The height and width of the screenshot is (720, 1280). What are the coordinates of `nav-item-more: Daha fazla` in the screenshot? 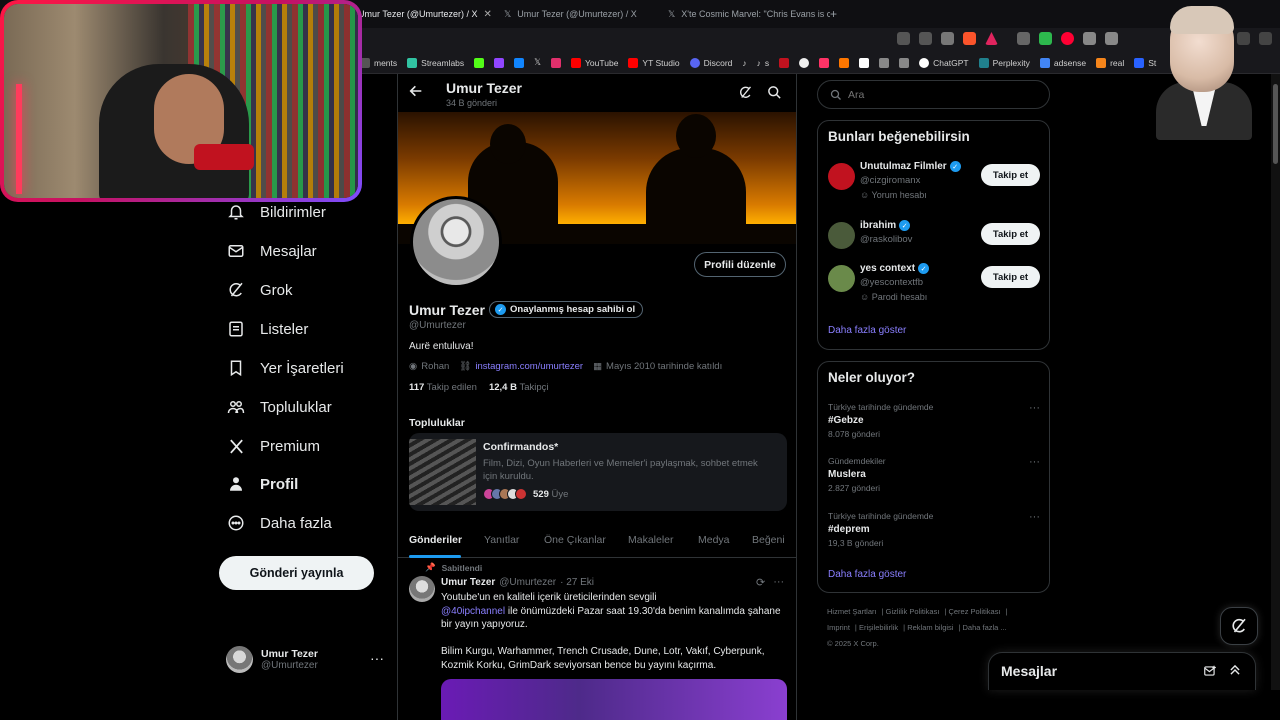 It's located at (279, 523).